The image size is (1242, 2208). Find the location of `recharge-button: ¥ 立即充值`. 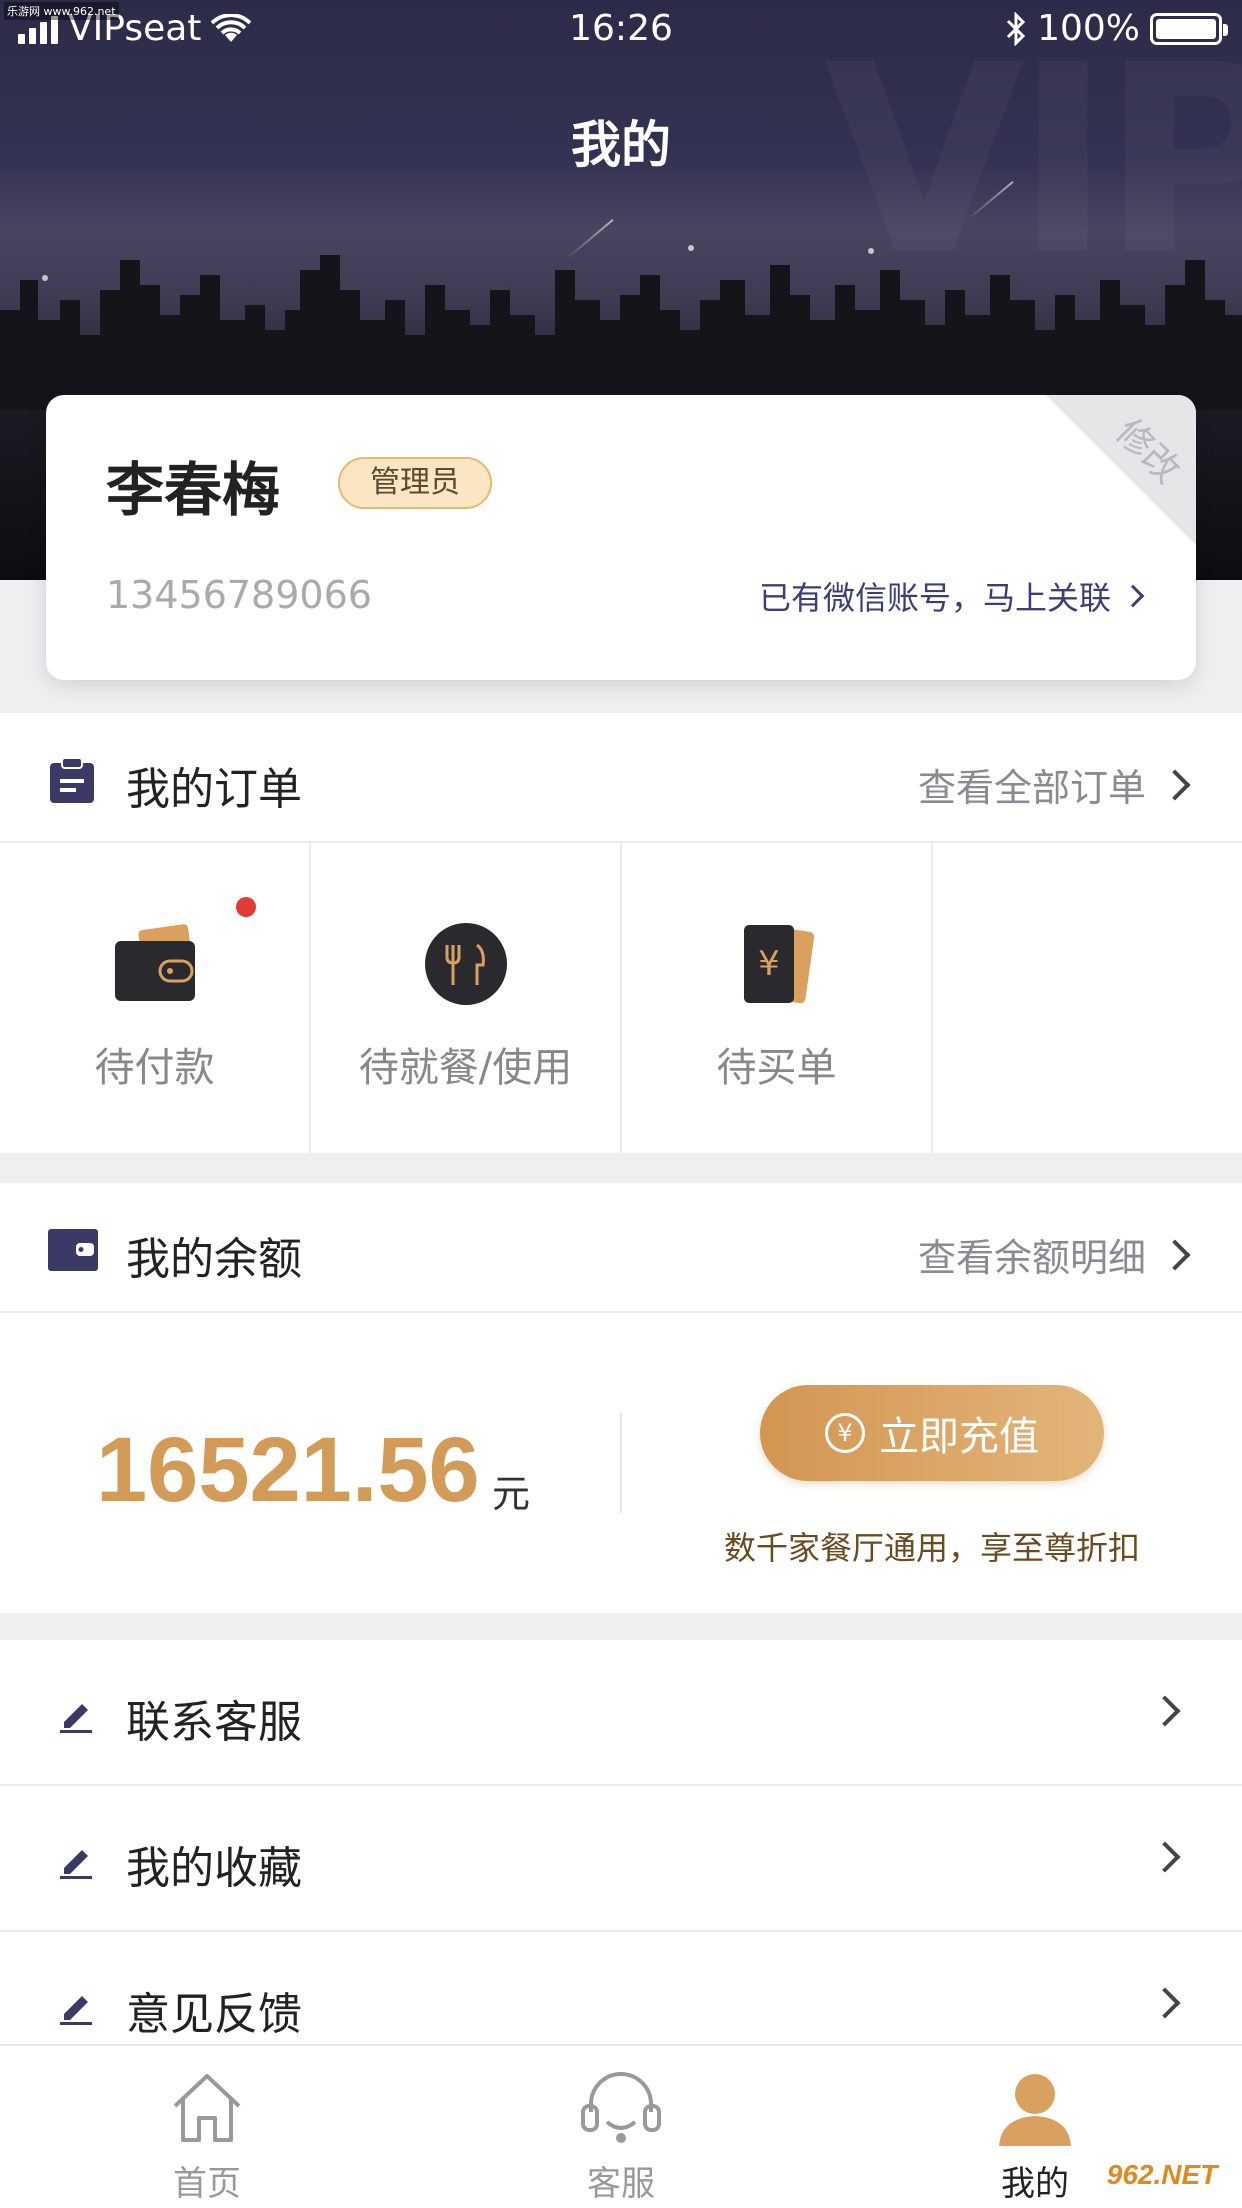

recharge-button: ¥ 立即充值 is located at coordinates (932, 1433).